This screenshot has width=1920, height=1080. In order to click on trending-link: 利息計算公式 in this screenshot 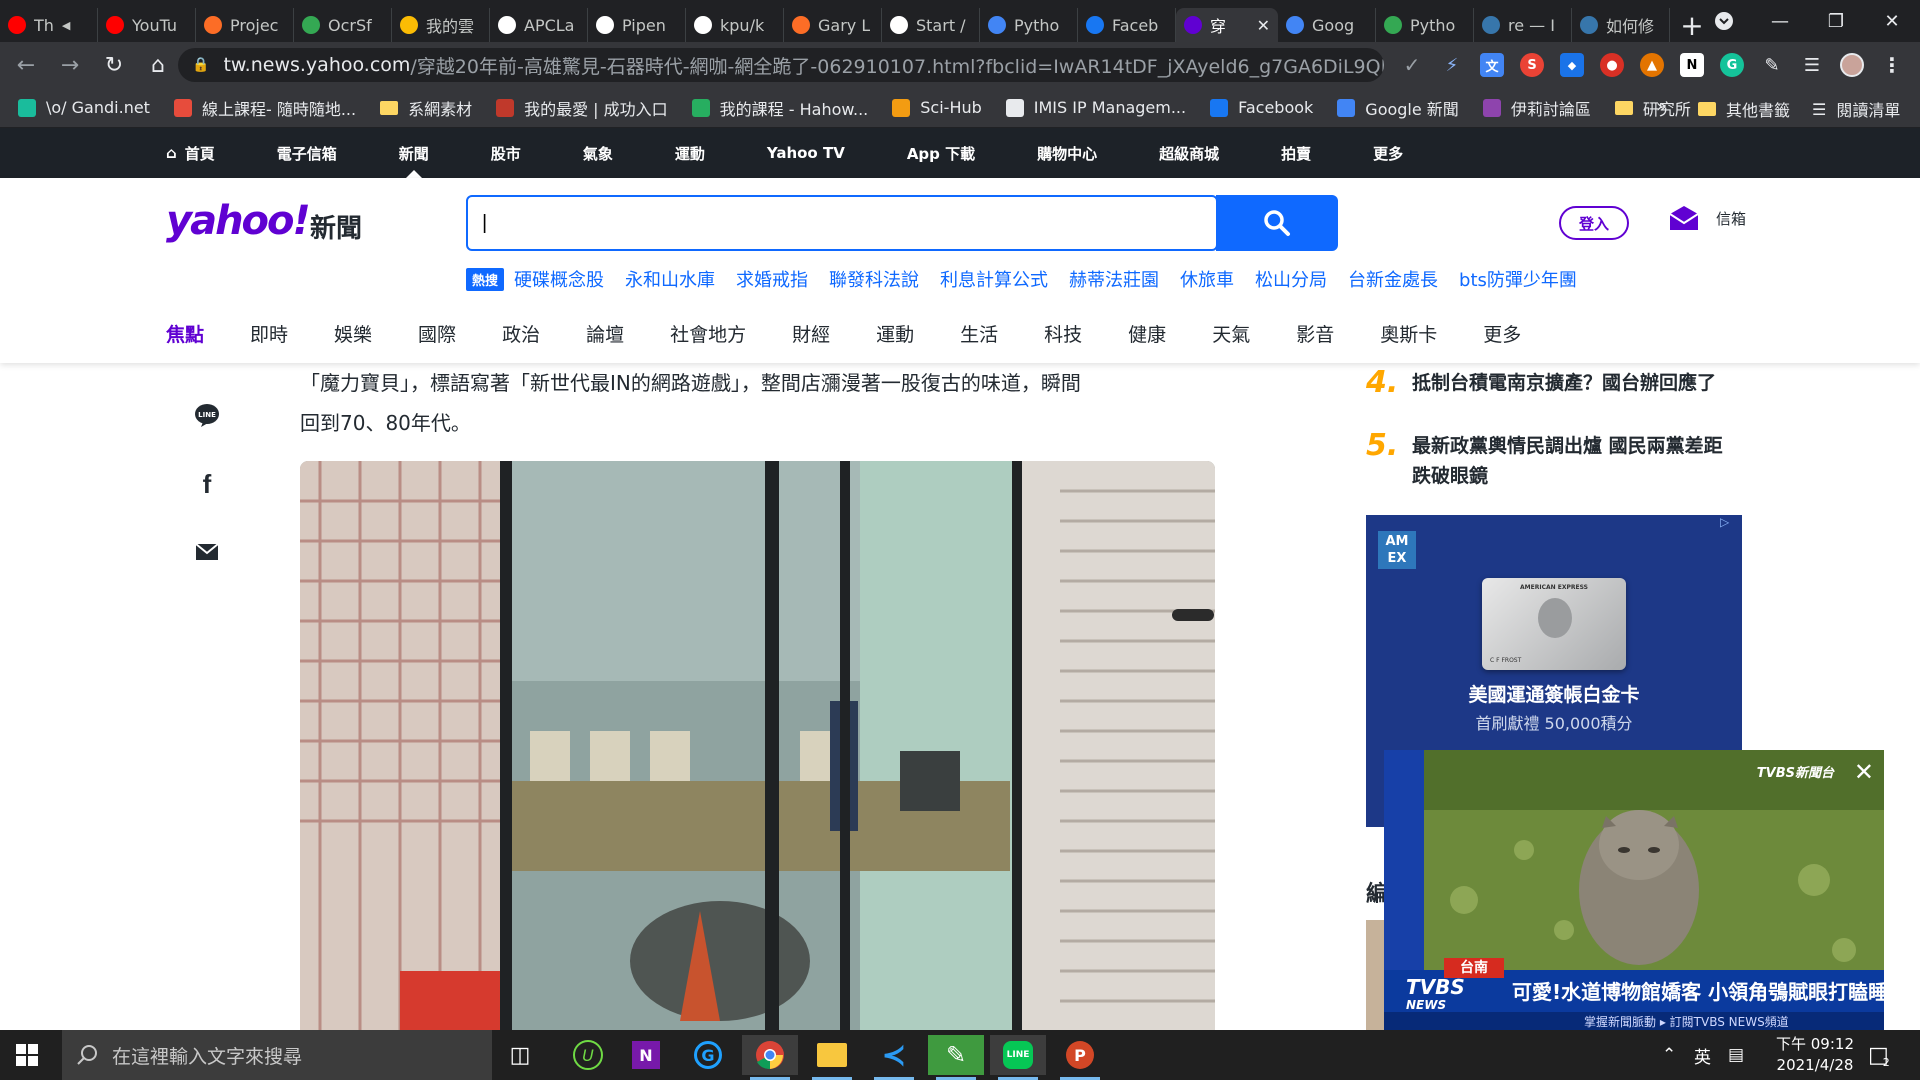, I will do `click(994, 279)`.